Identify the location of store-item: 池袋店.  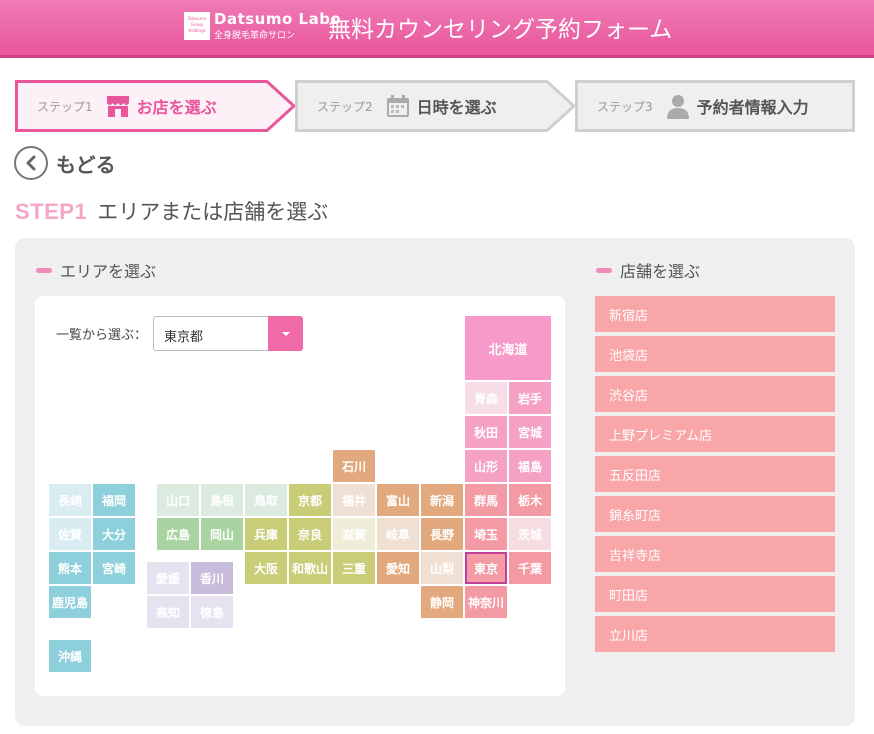
(715, 354).